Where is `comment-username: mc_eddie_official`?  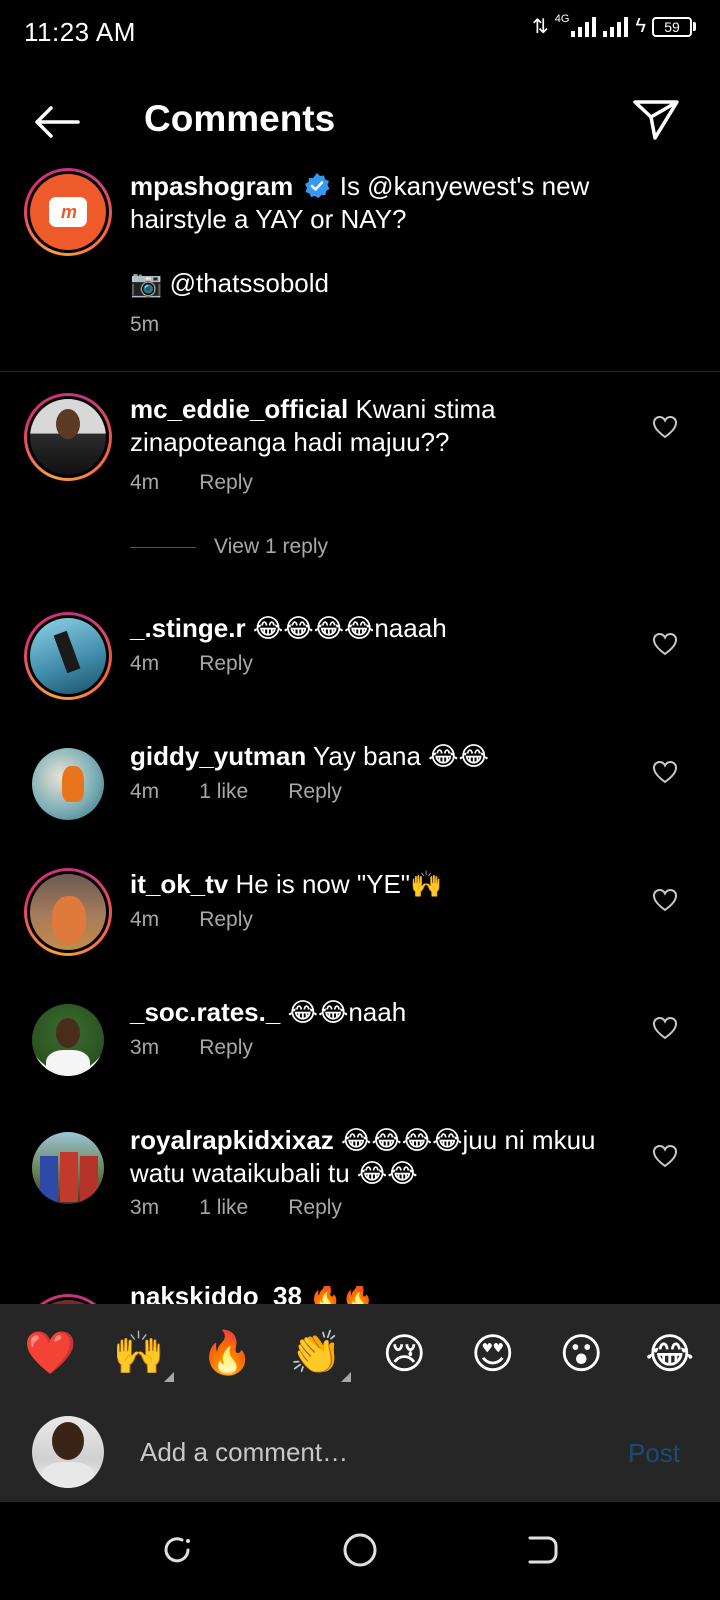
comment-username: mc_eddie_official is located at coordinates (239, 409).